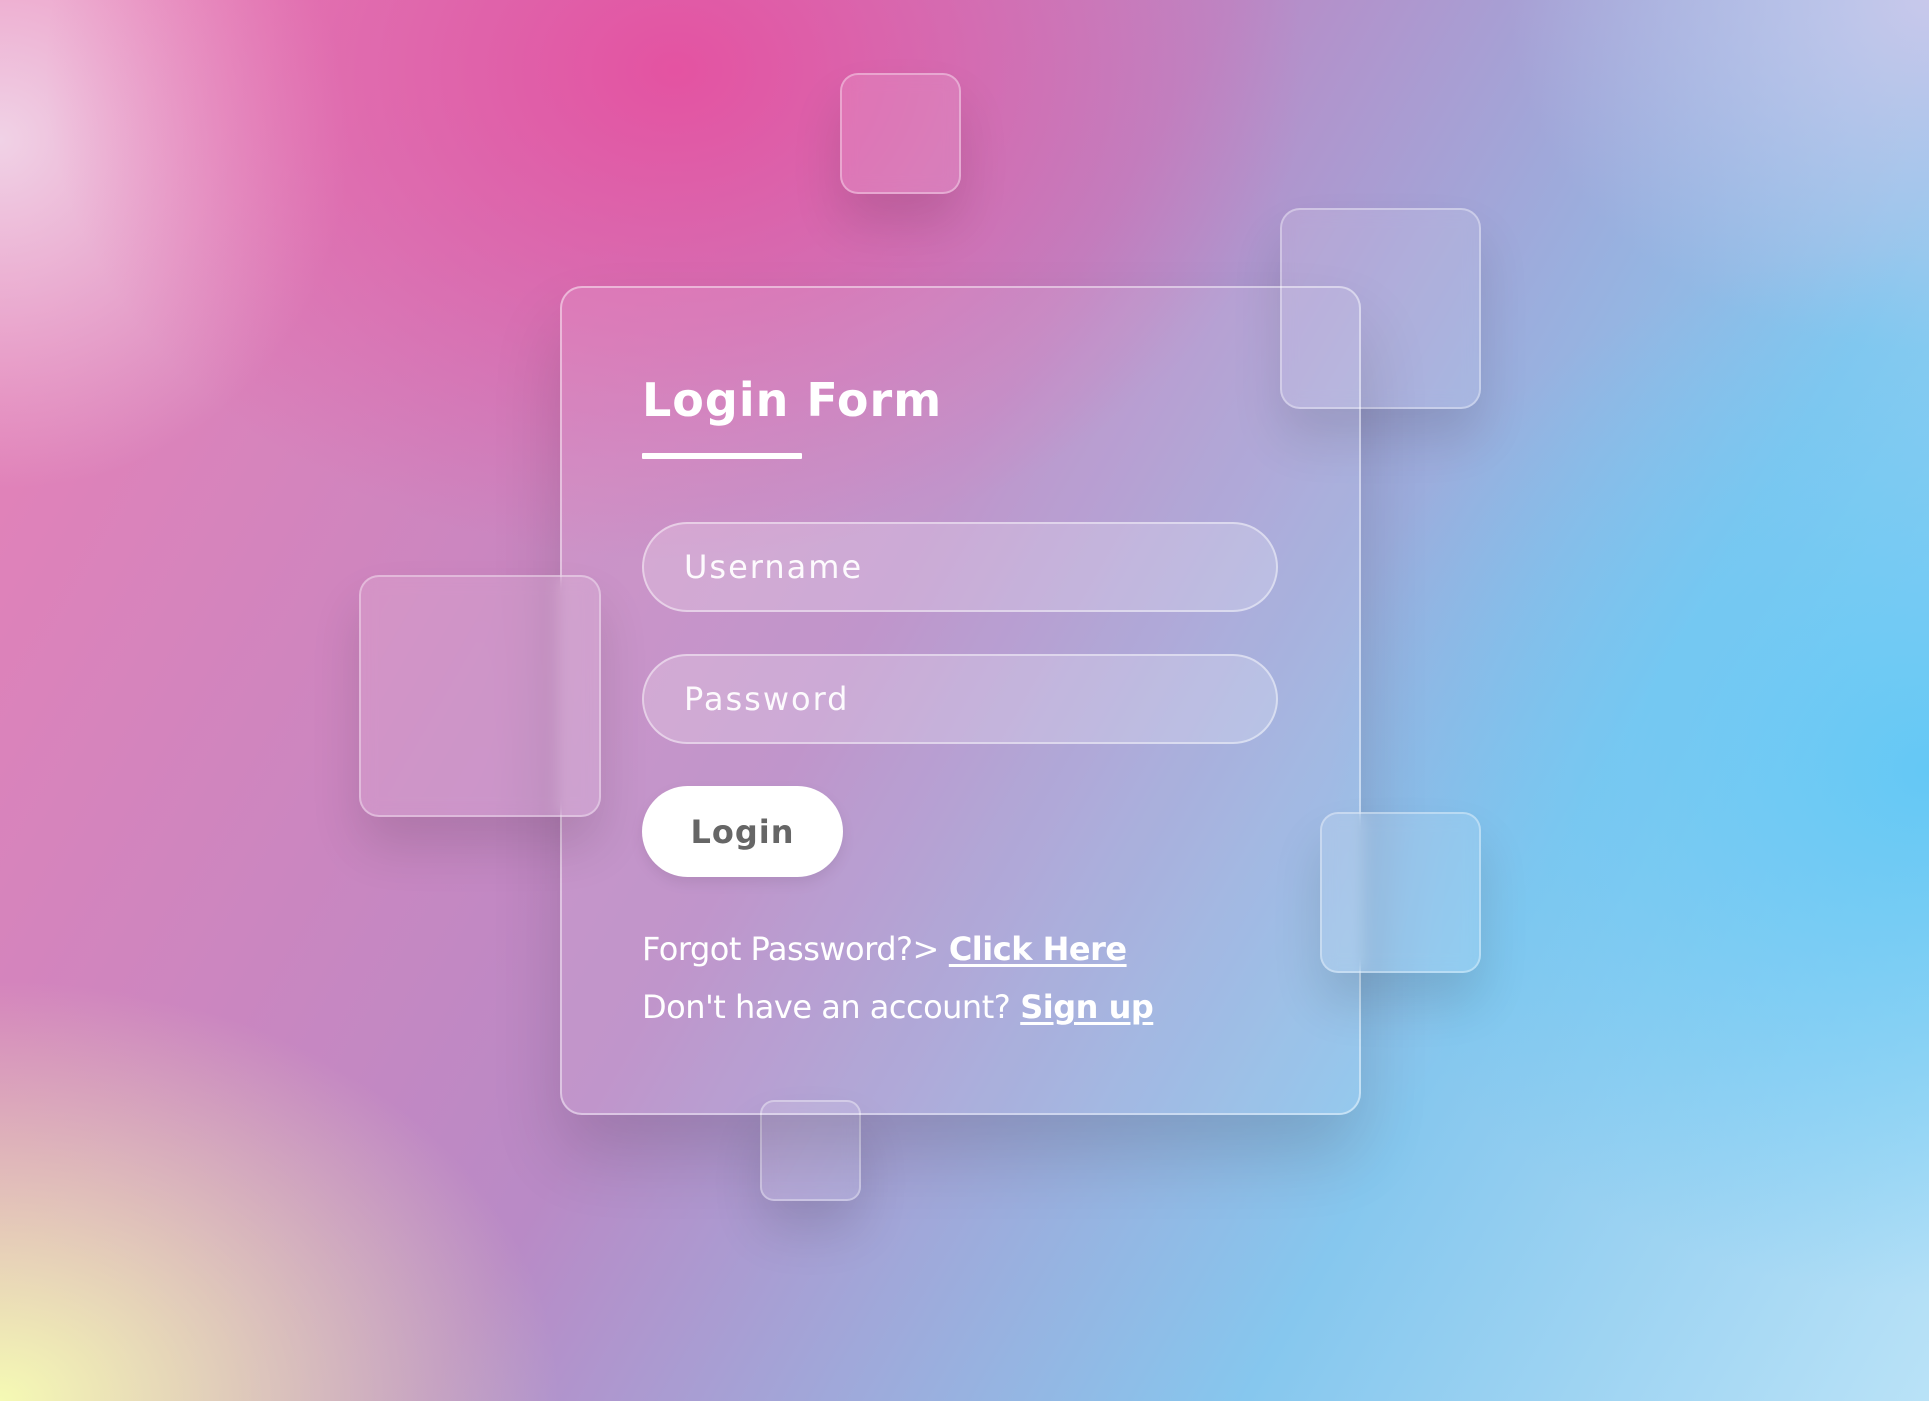 The height and width of the screenshot is (1401, 1929). I want to click on login-button: Login, so click(742, 831).